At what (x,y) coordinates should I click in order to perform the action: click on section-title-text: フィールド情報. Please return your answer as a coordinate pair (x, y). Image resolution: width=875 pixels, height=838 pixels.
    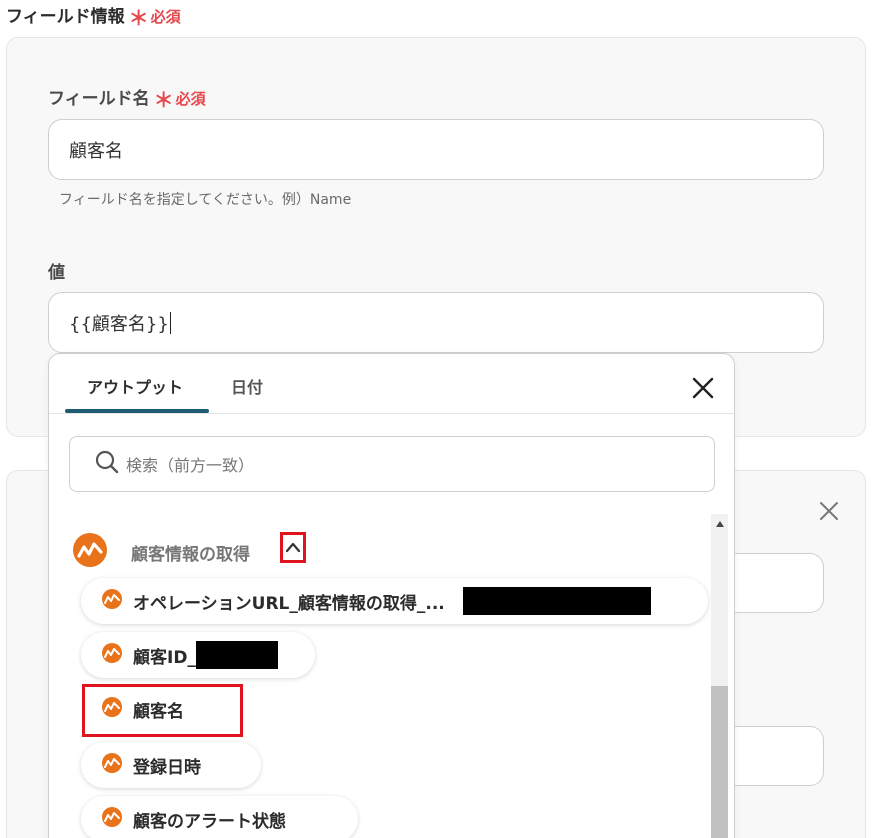
    Looking at the image, I should click on (65, 17).